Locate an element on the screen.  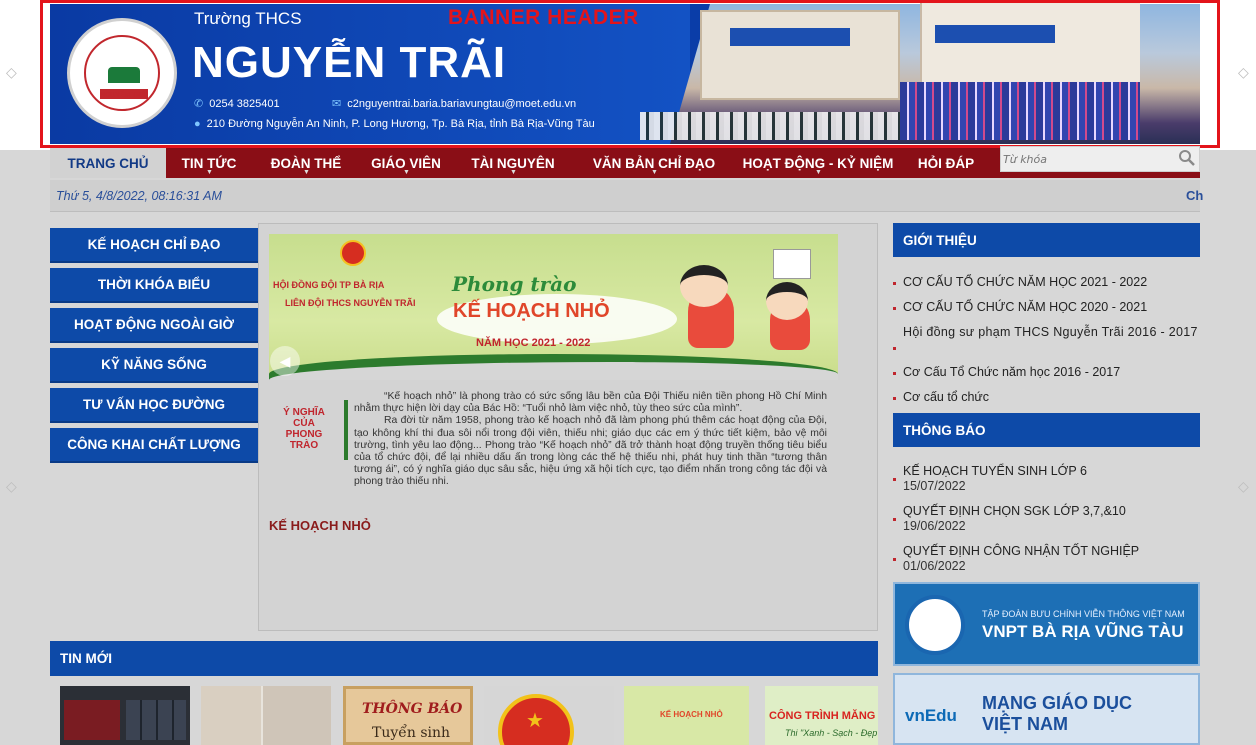
nav-item-tai-nguyen: TÀI NGUYÊN ▼ is located at coordinates (513, 163).